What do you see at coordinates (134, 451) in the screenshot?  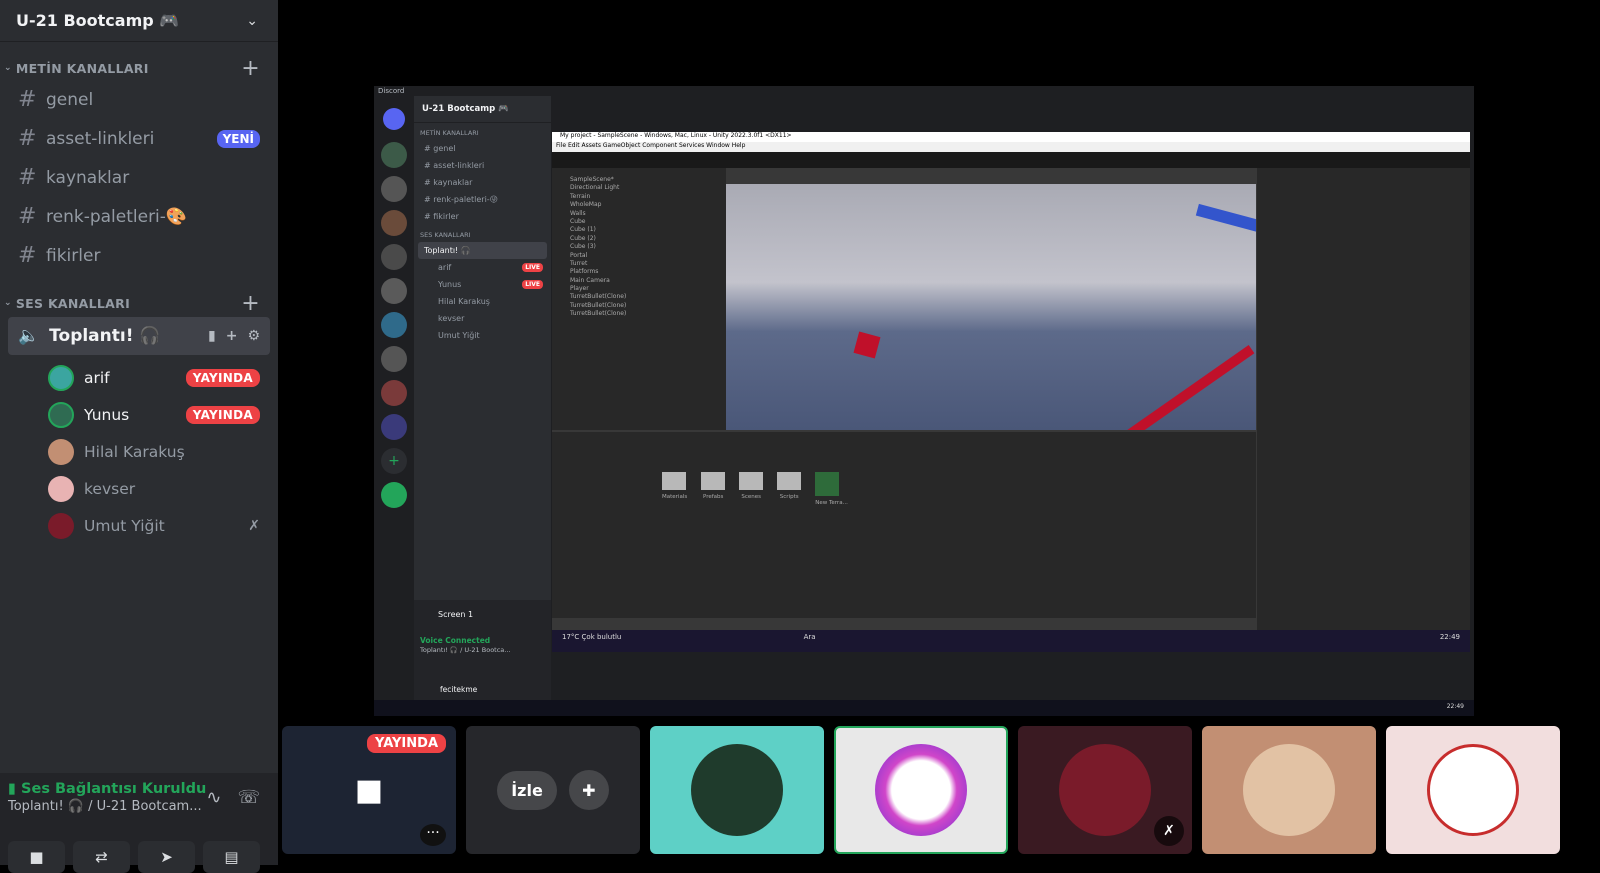 I see `member-name: Hilal Karakuş` at bounding box center [134, 451].